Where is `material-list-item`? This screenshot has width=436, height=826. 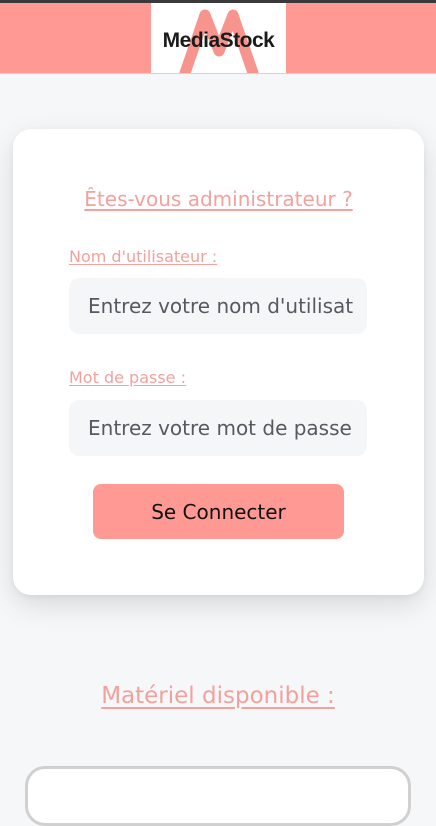 material-list-item is located at coordinates (218, 796).